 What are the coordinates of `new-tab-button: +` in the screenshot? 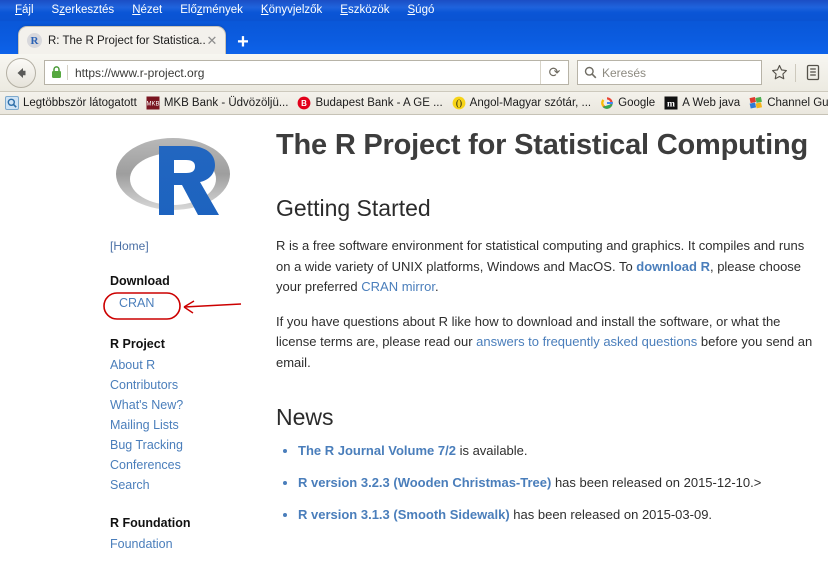 It's located at (243, 42).